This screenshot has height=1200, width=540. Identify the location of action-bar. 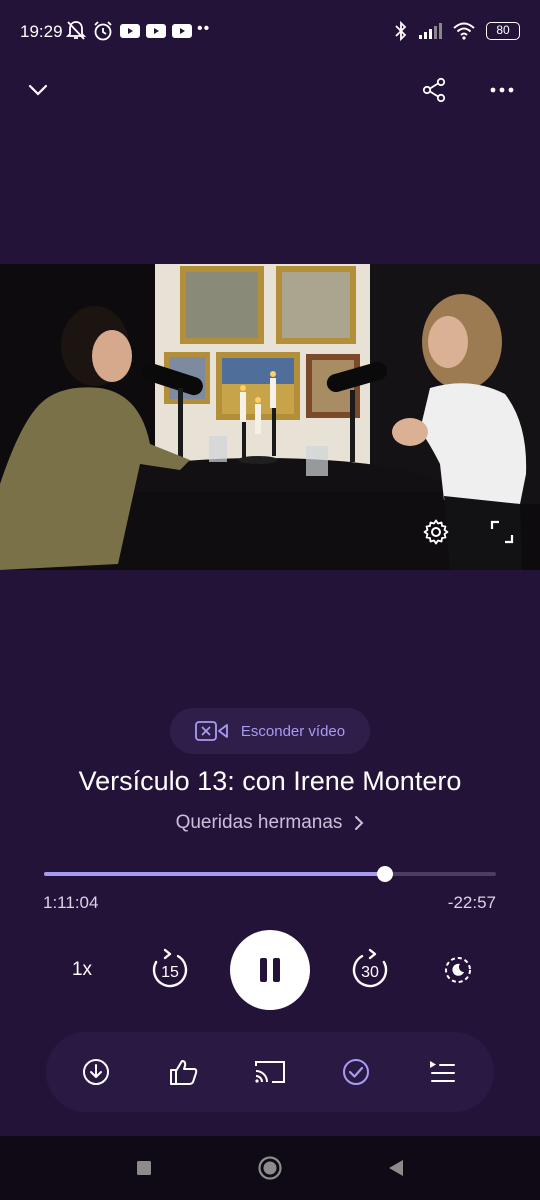
(270, 1072).